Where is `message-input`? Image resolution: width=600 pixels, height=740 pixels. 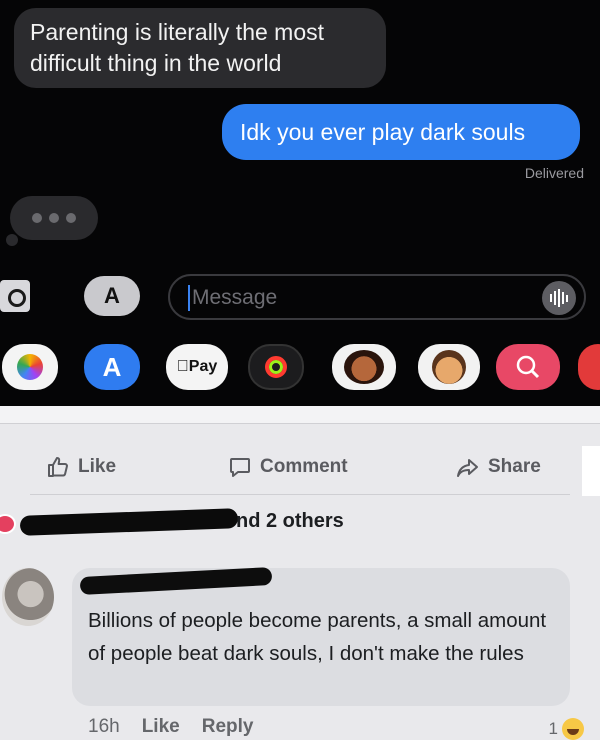 message-input is located at coordinates (342, 298).